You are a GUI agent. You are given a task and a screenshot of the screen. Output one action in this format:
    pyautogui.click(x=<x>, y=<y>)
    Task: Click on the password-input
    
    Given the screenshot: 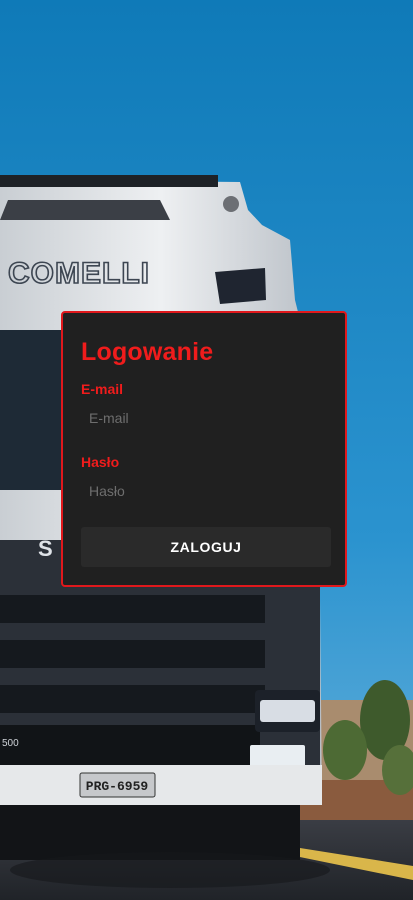 What is the action you would take?
    pyautogui.click(x=204, y=491)
    